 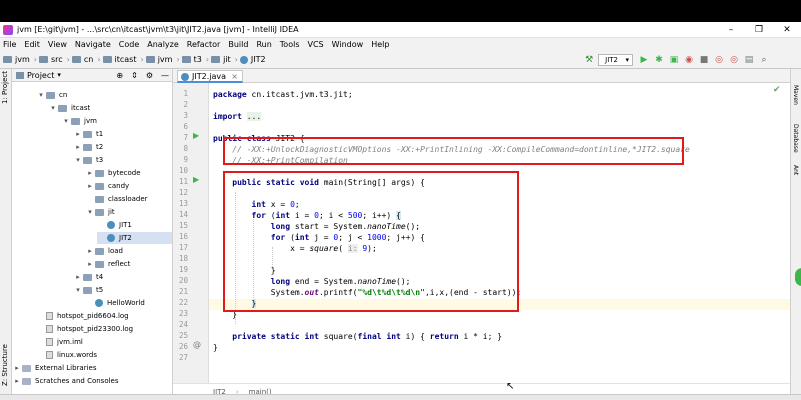 What do you see at coordinates (196, 179) in the screenshot?
I see `run-main-gutter-icon: ▶` at bounding box center [196, 179].